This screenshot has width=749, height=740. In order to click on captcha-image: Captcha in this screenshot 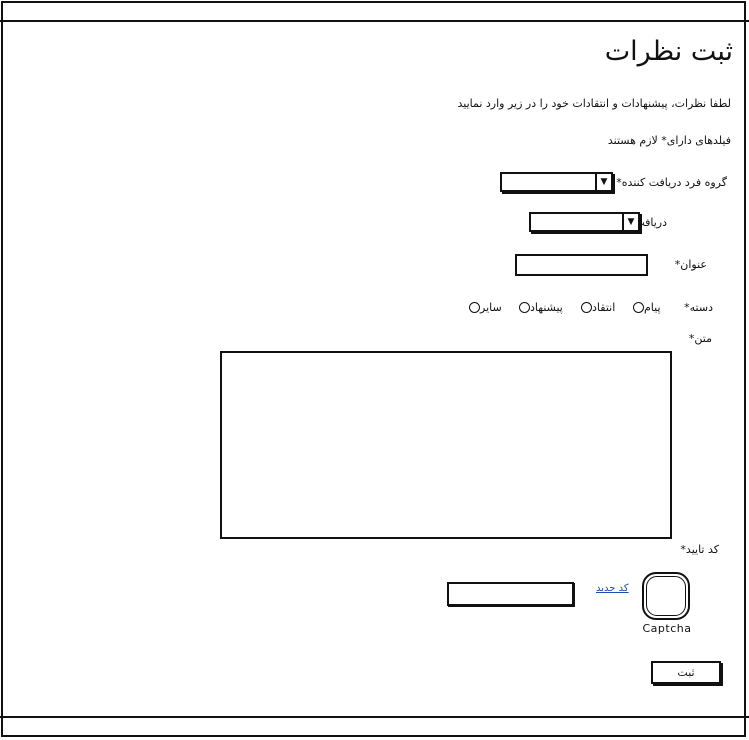, I will do `click(667, 603)`.